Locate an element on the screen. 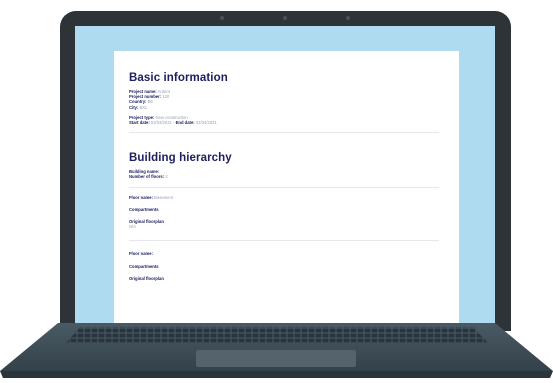  floor-name-row: Floor name: Basement is located at coordinates (284, 197).